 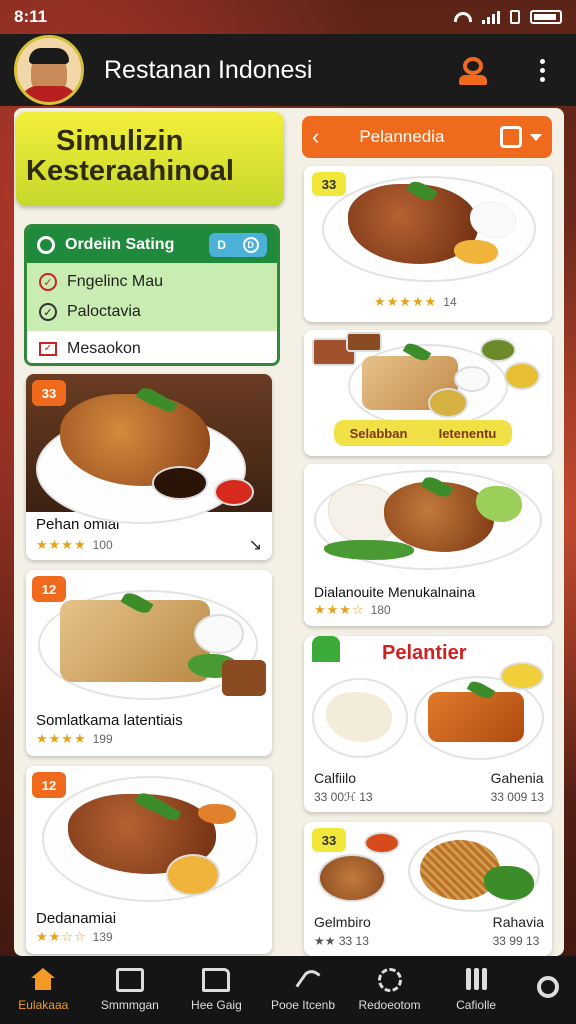 What do you see at coordinates (76, 918) in the screenshot?
I see `dish-name: Dedanamiai` at bounding box center [76, 918].